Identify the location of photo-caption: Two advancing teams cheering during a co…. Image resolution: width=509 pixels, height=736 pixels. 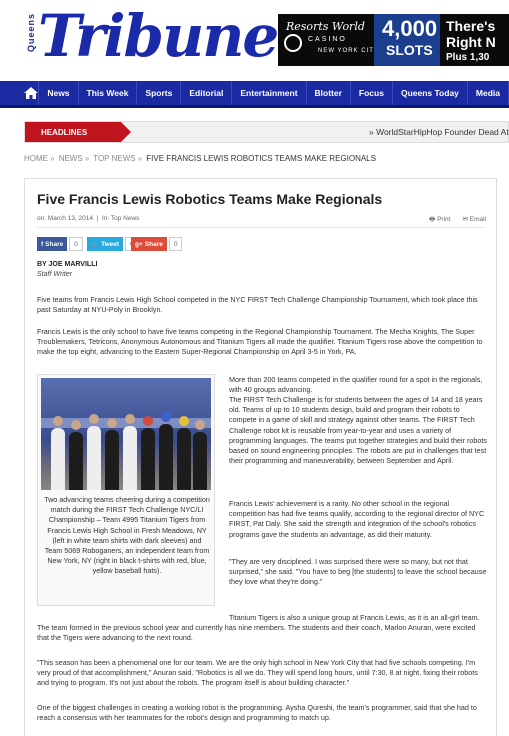
(127, 535).